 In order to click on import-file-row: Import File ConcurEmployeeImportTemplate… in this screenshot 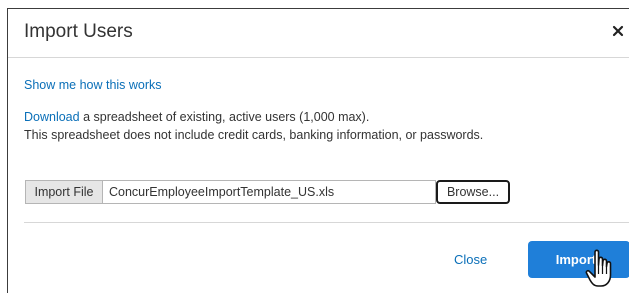, I will do `click(267, 192)`.